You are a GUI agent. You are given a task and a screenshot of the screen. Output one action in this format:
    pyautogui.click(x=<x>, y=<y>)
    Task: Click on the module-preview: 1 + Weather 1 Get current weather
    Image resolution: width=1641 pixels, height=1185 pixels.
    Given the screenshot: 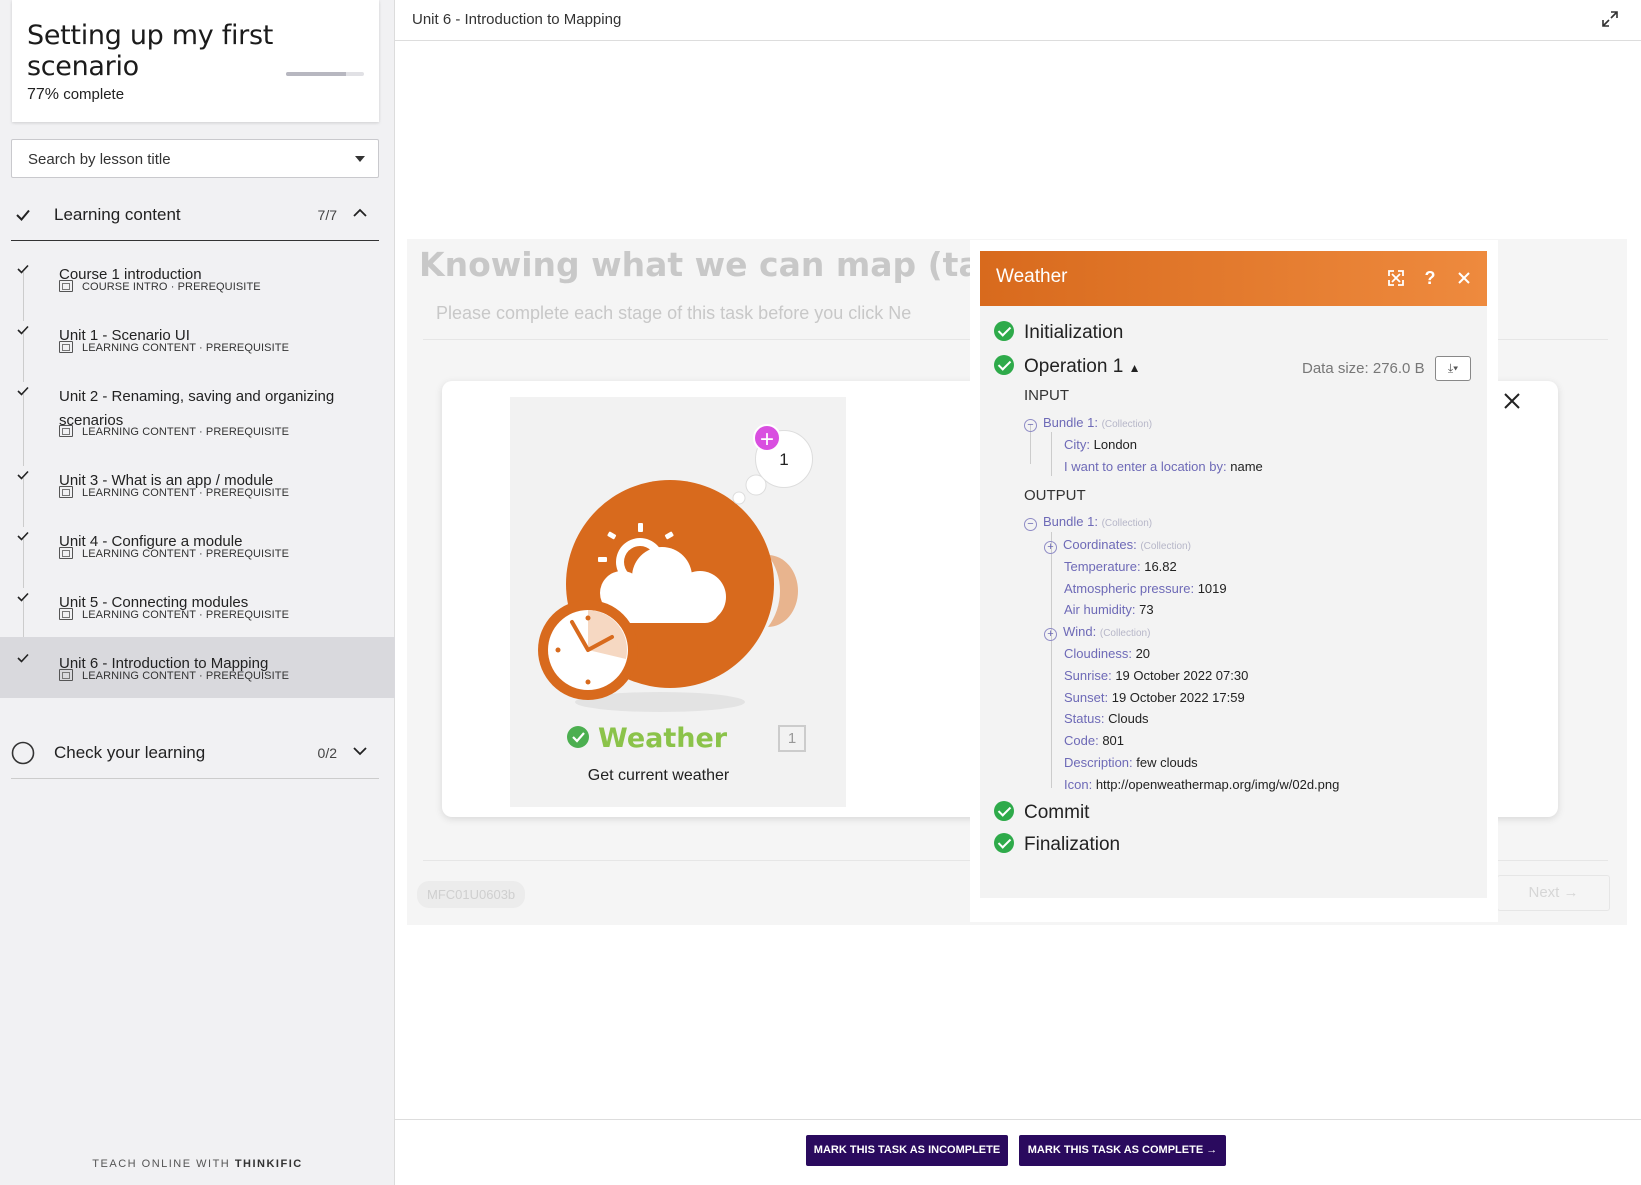 What is the action you would take?
    pyautogui.click(x=678, y=602)
    